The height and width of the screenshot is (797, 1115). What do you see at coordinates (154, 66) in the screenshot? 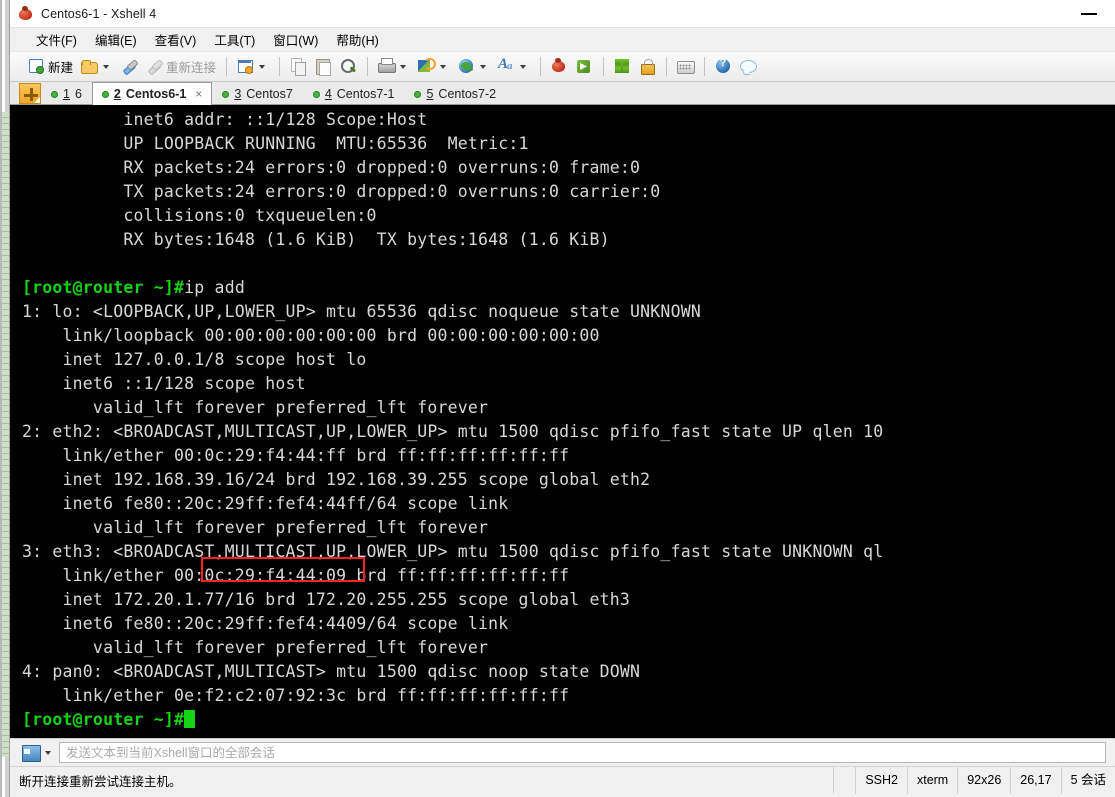
I see `disconnect-icon` at bounding box center [154, 66].